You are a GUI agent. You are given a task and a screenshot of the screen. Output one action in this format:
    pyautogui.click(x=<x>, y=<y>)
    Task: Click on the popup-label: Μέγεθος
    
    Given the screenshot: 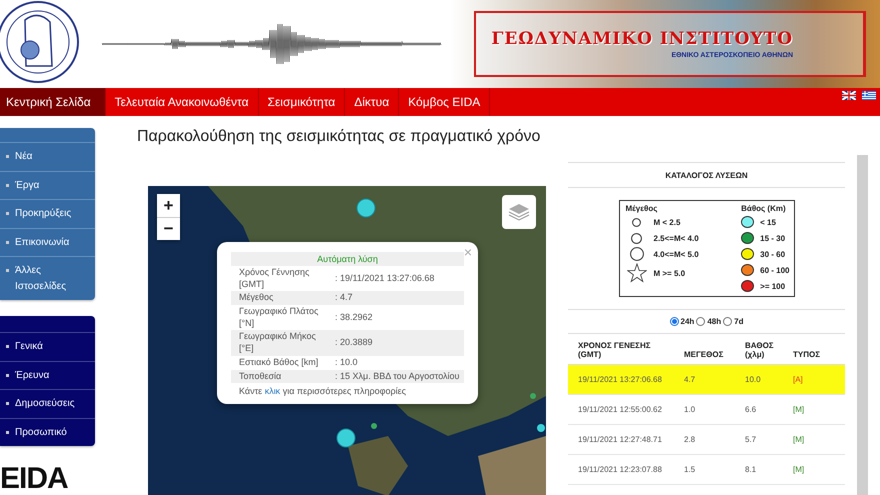 What is the action you would take?
    pyautogui.click(x=279, y=298)
    